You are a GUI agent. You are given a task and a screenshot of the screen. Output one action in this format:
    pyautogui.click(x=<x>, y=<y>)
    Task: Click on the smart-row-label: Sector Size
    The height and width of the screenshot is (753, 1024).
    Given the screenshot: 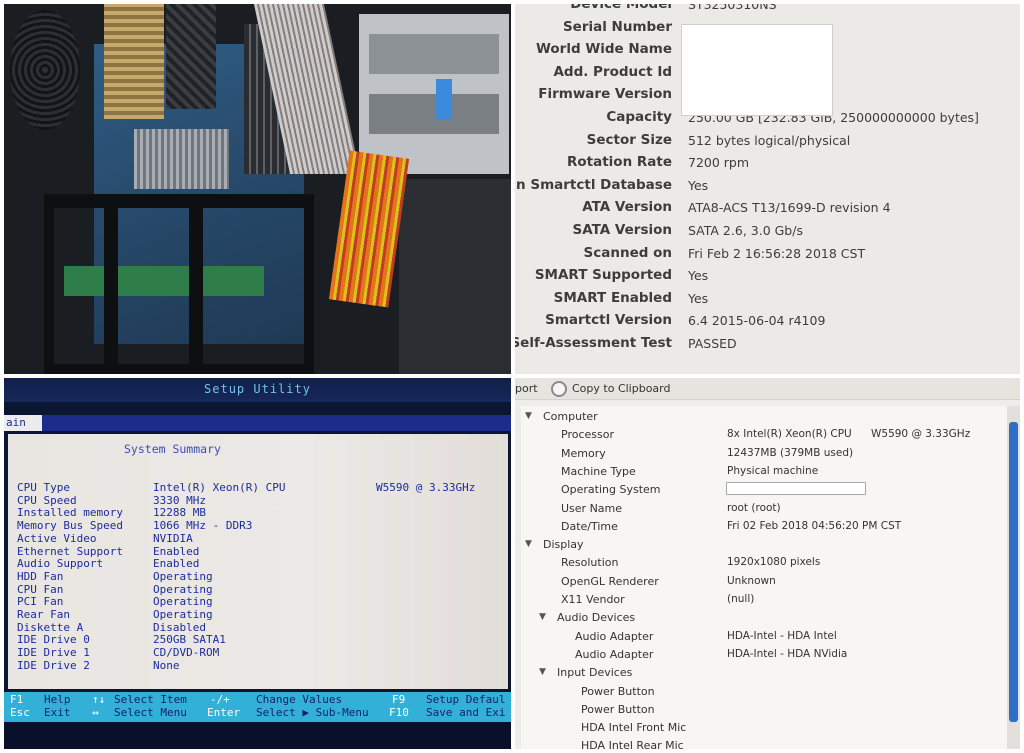 What is the action you would take?
    pyautogui.click(x=629, y=139)
    